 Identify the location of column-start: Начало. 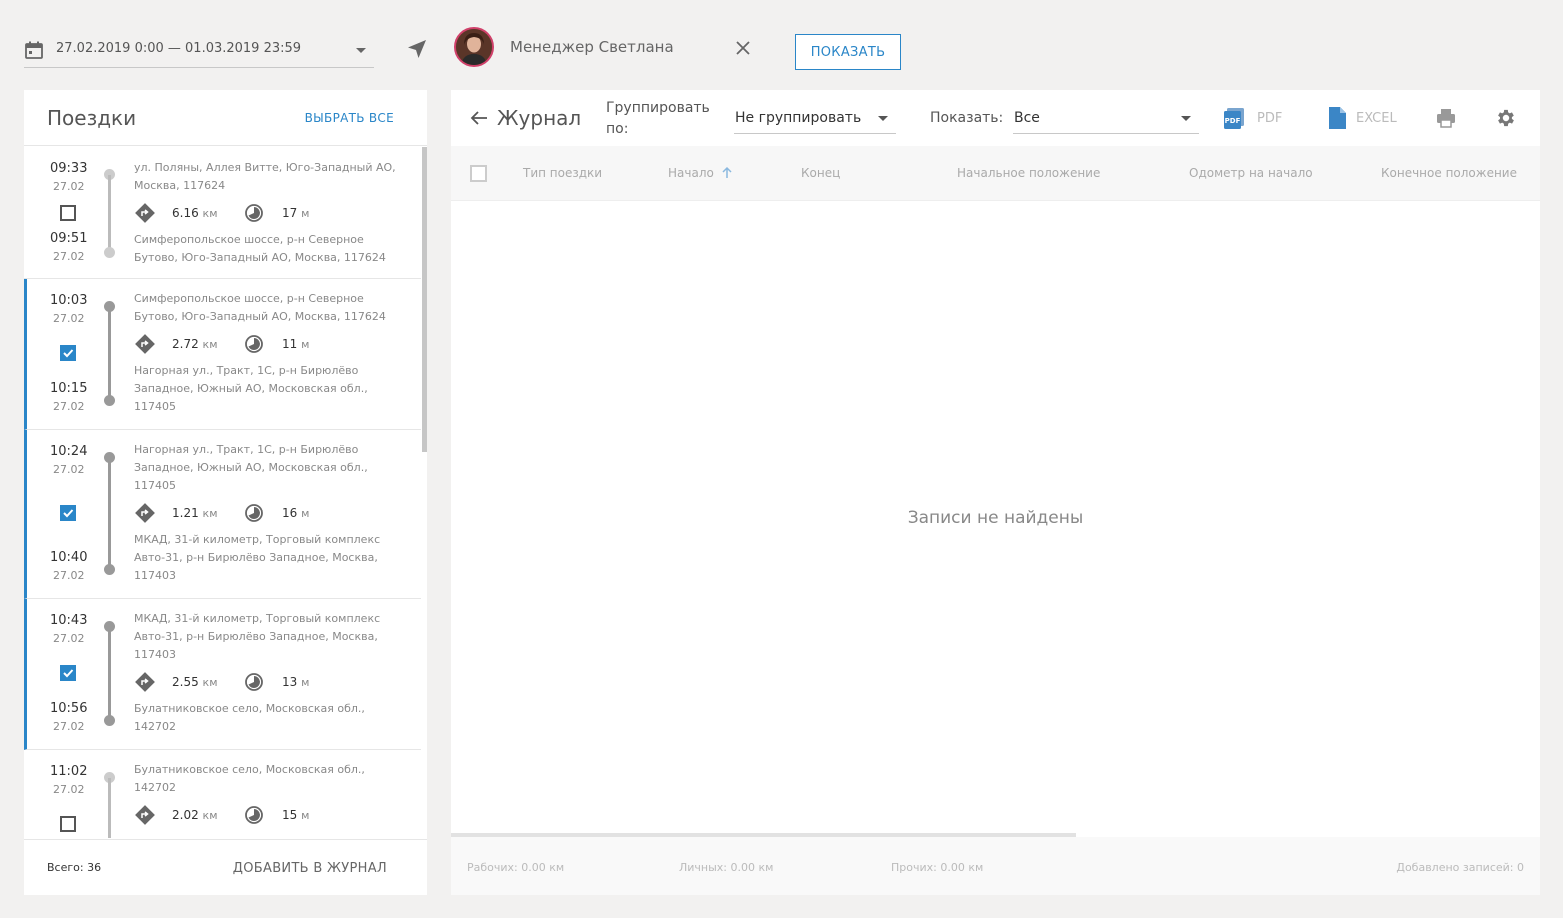
(691, 173).